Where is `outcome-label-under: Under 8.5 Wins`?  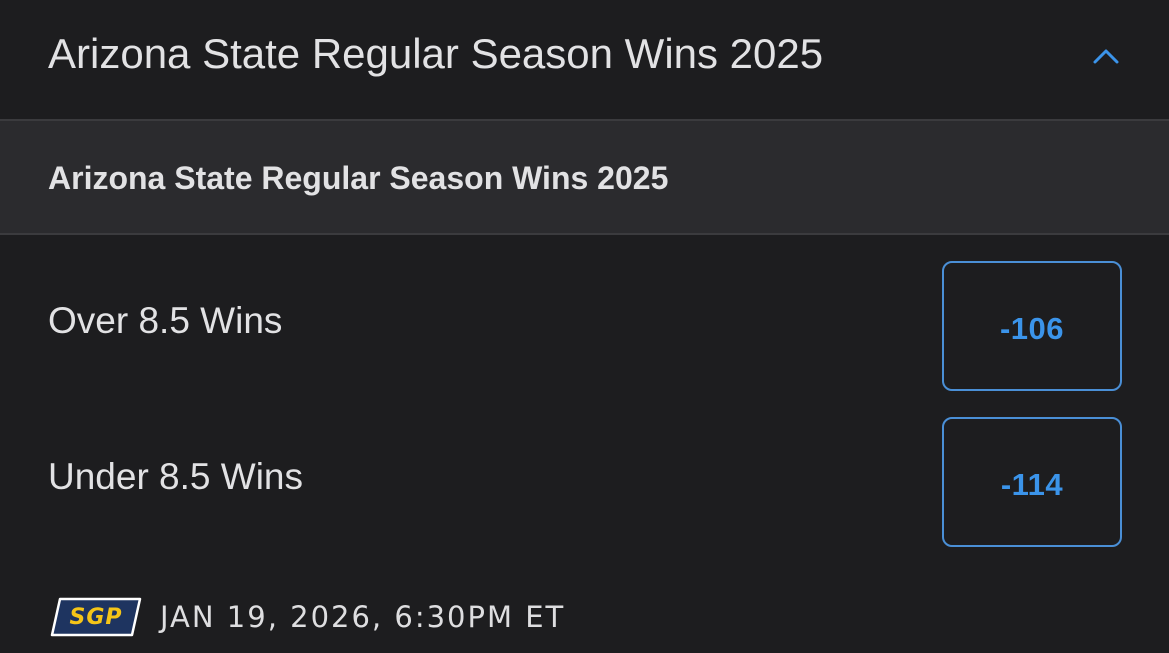 outcome-label-under: Under 8.5 Wins is located at coordinates (175, 476).